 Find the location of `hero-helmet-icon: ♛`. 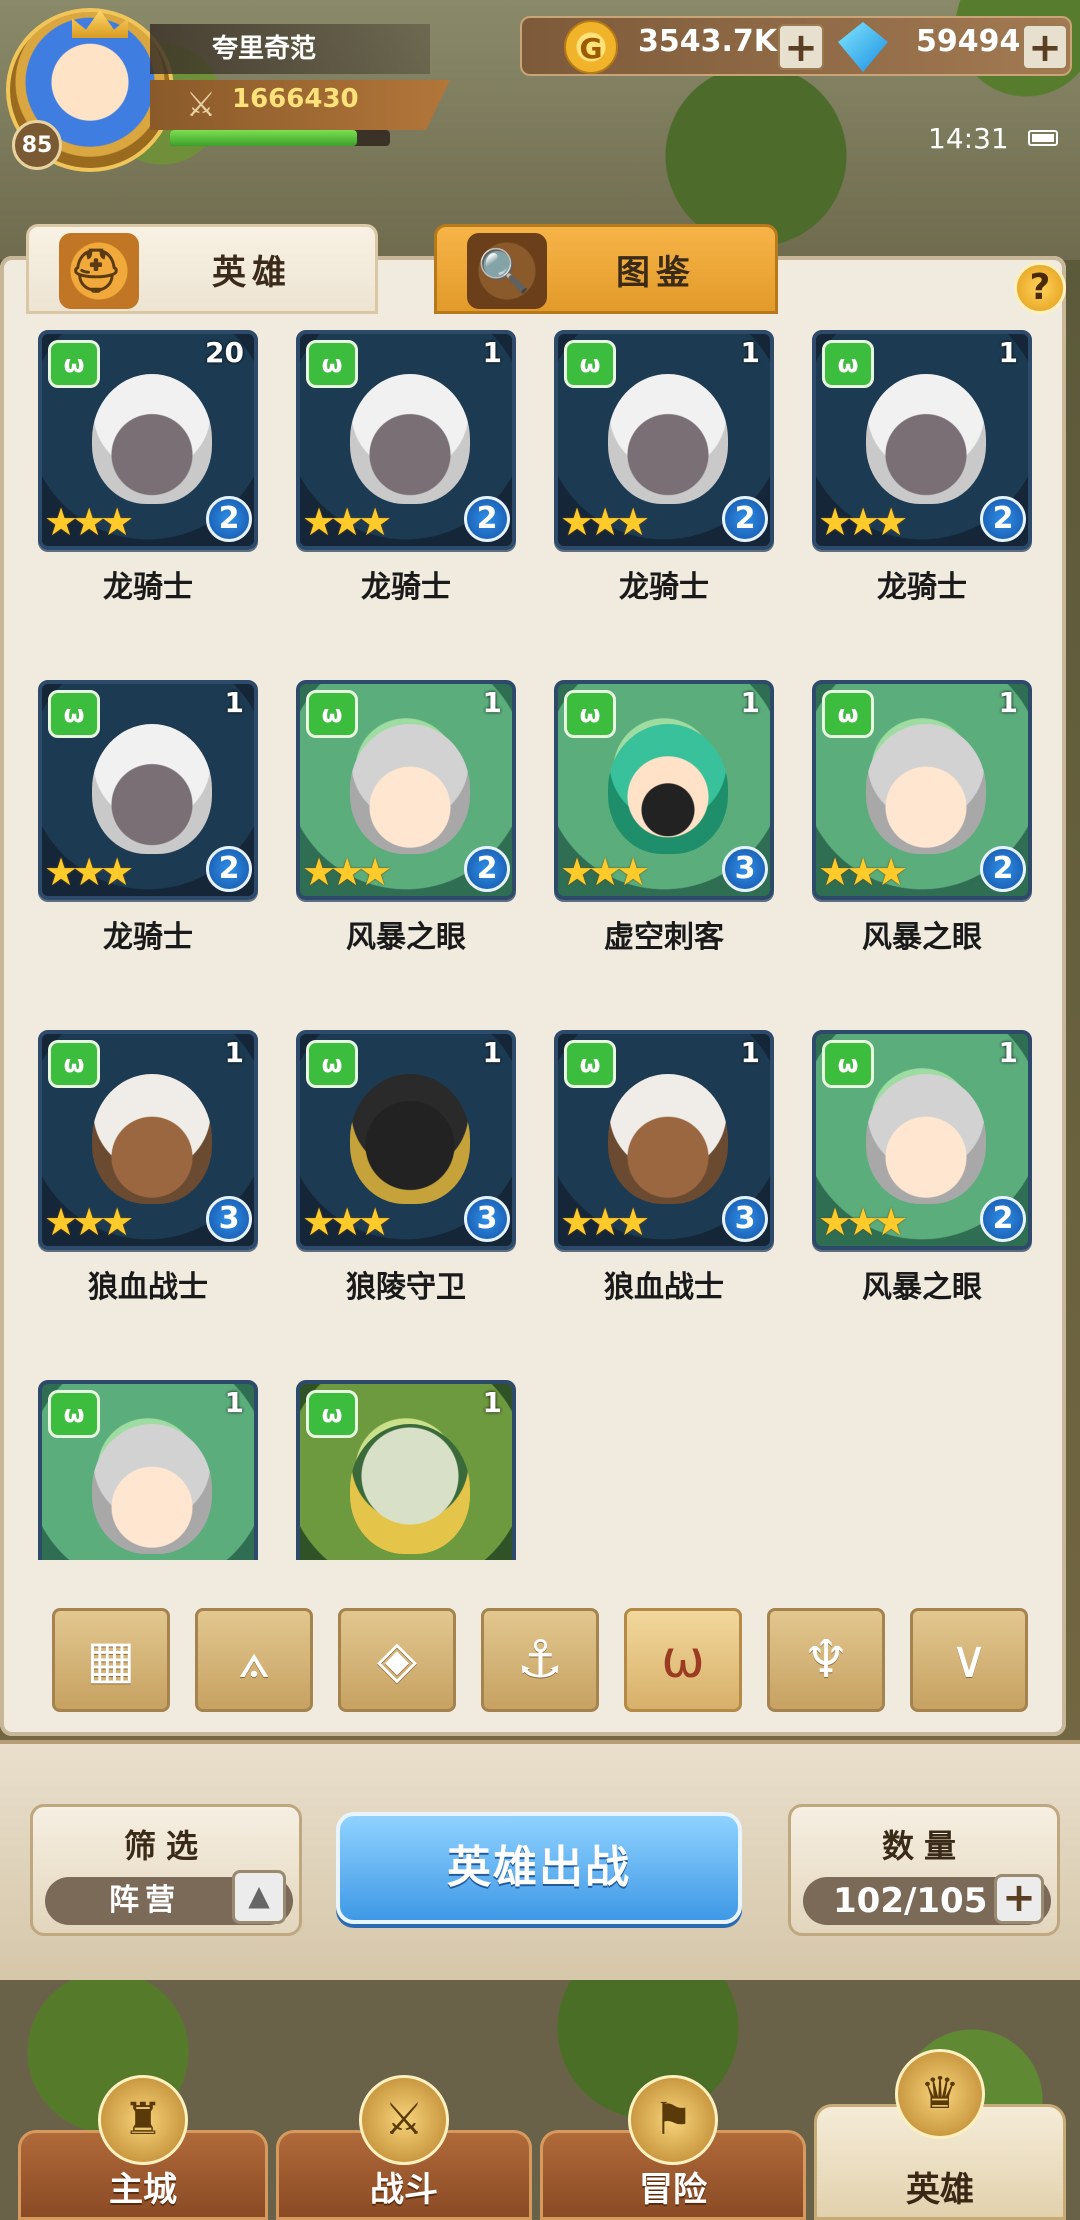

hero-helmet-icon: ♛ is located at coordinates (940, 2094).